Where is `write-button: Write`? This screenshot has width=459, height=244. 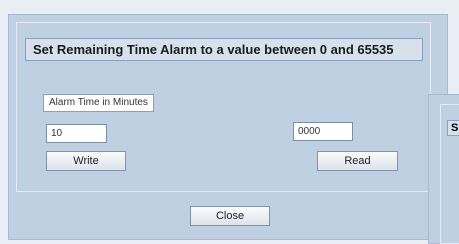
write-button: Write is located at coordinates (86, 161).